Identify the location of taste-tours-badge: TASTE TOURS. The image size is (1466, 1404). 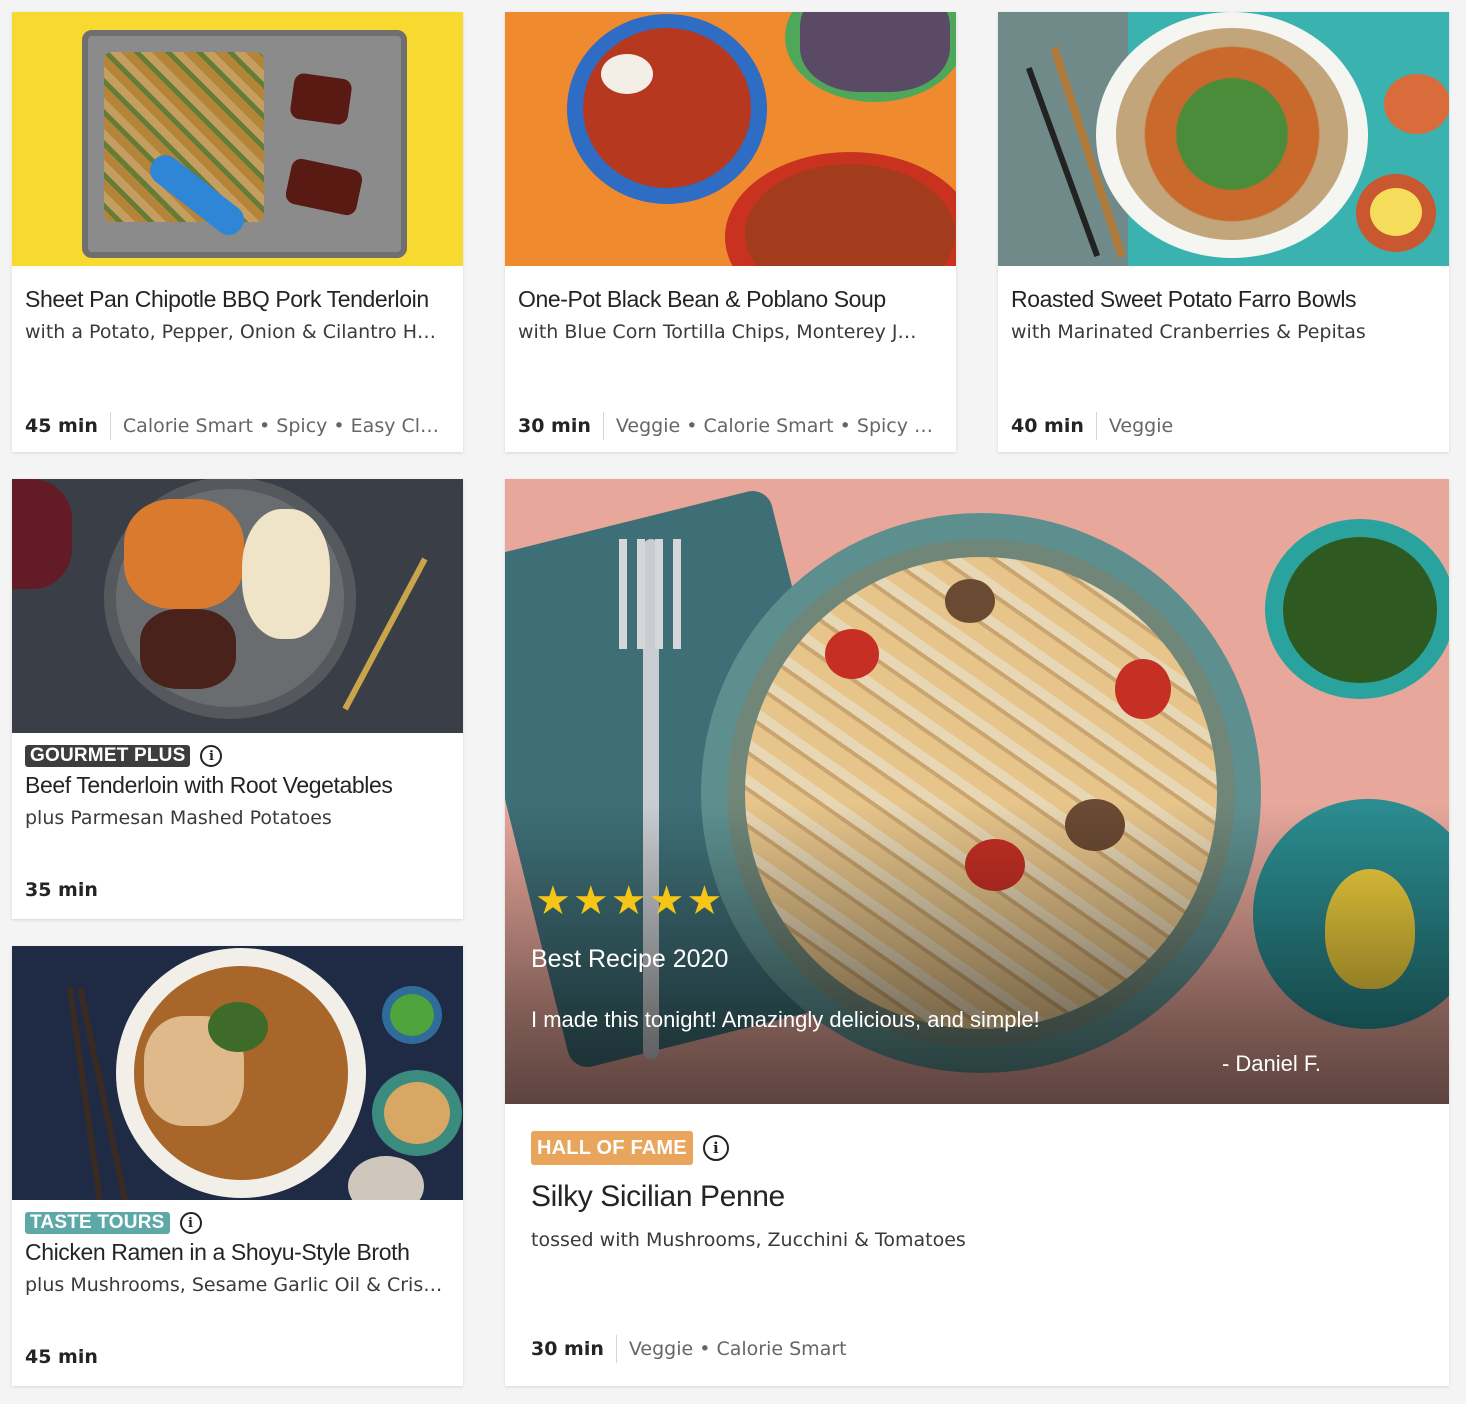
(97, 1223).